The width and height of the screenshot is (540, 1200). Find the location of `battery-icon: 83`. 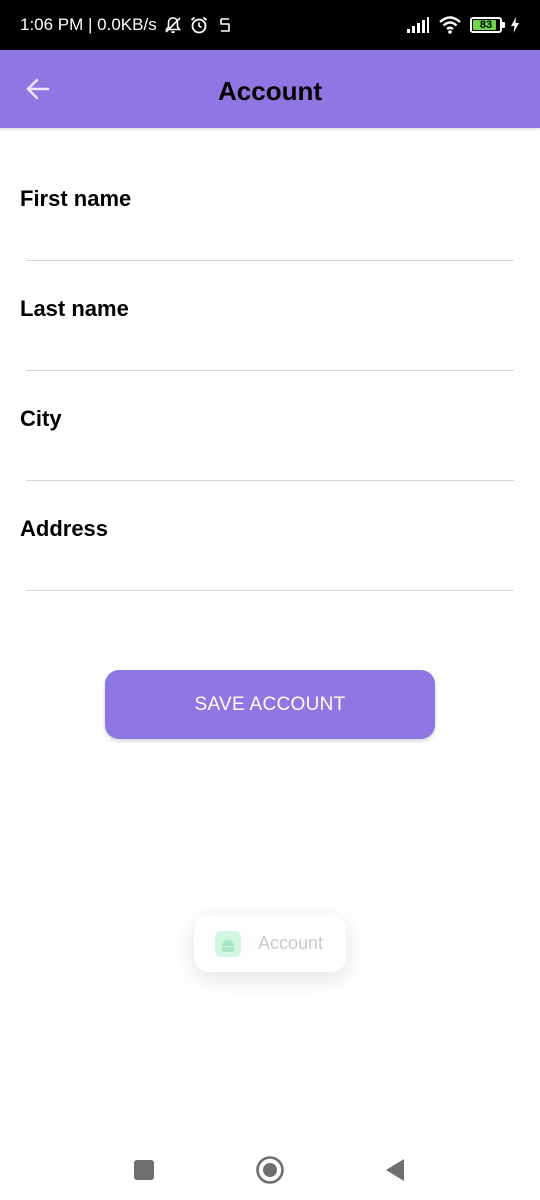

battery-icon: 83 is located at coordinates (487, 25).